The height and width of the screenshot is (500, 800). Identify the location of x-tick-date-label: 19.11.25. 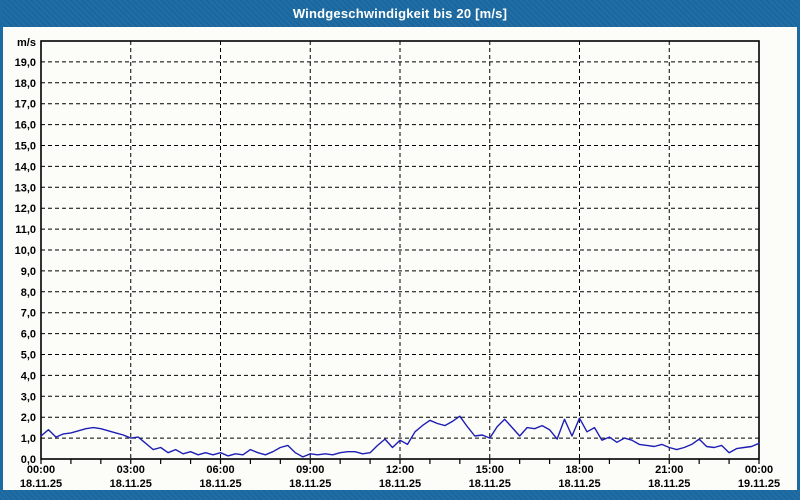
(759, 484).